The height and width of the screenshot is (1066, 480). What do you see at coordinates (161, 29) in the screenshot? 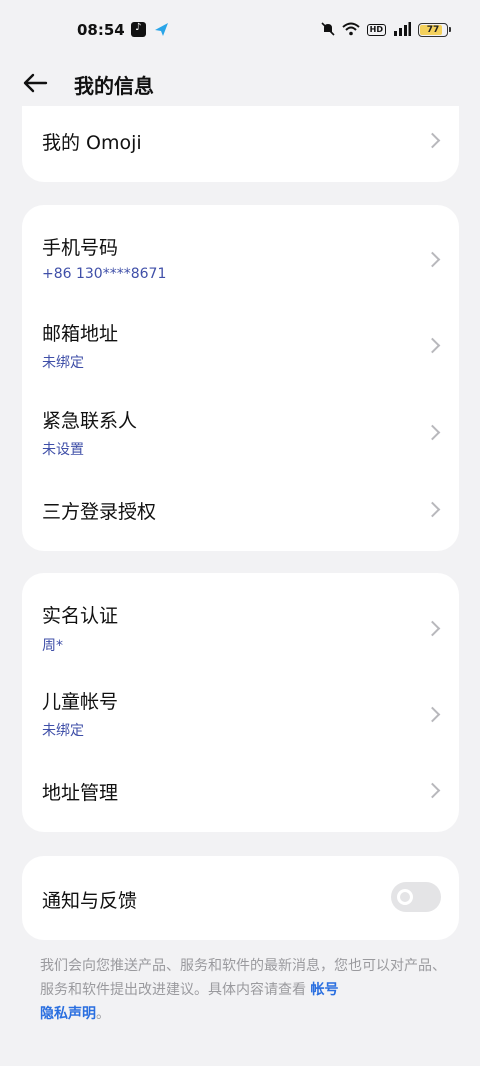
I see `plane-app-icon` at bounding box center [161, 29].